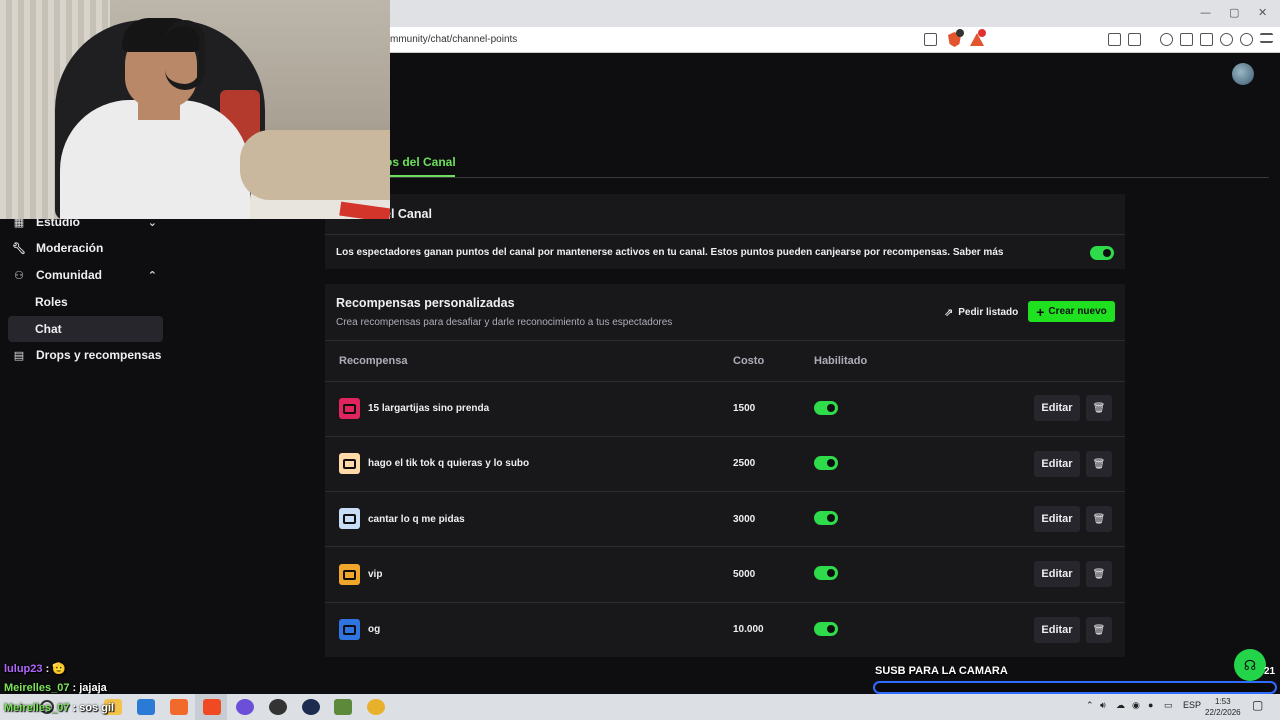 The image size is (1280, 720). Describe the element at coordinates (1206, 39) in the screenshot. I see `wallet-icon` at that location.